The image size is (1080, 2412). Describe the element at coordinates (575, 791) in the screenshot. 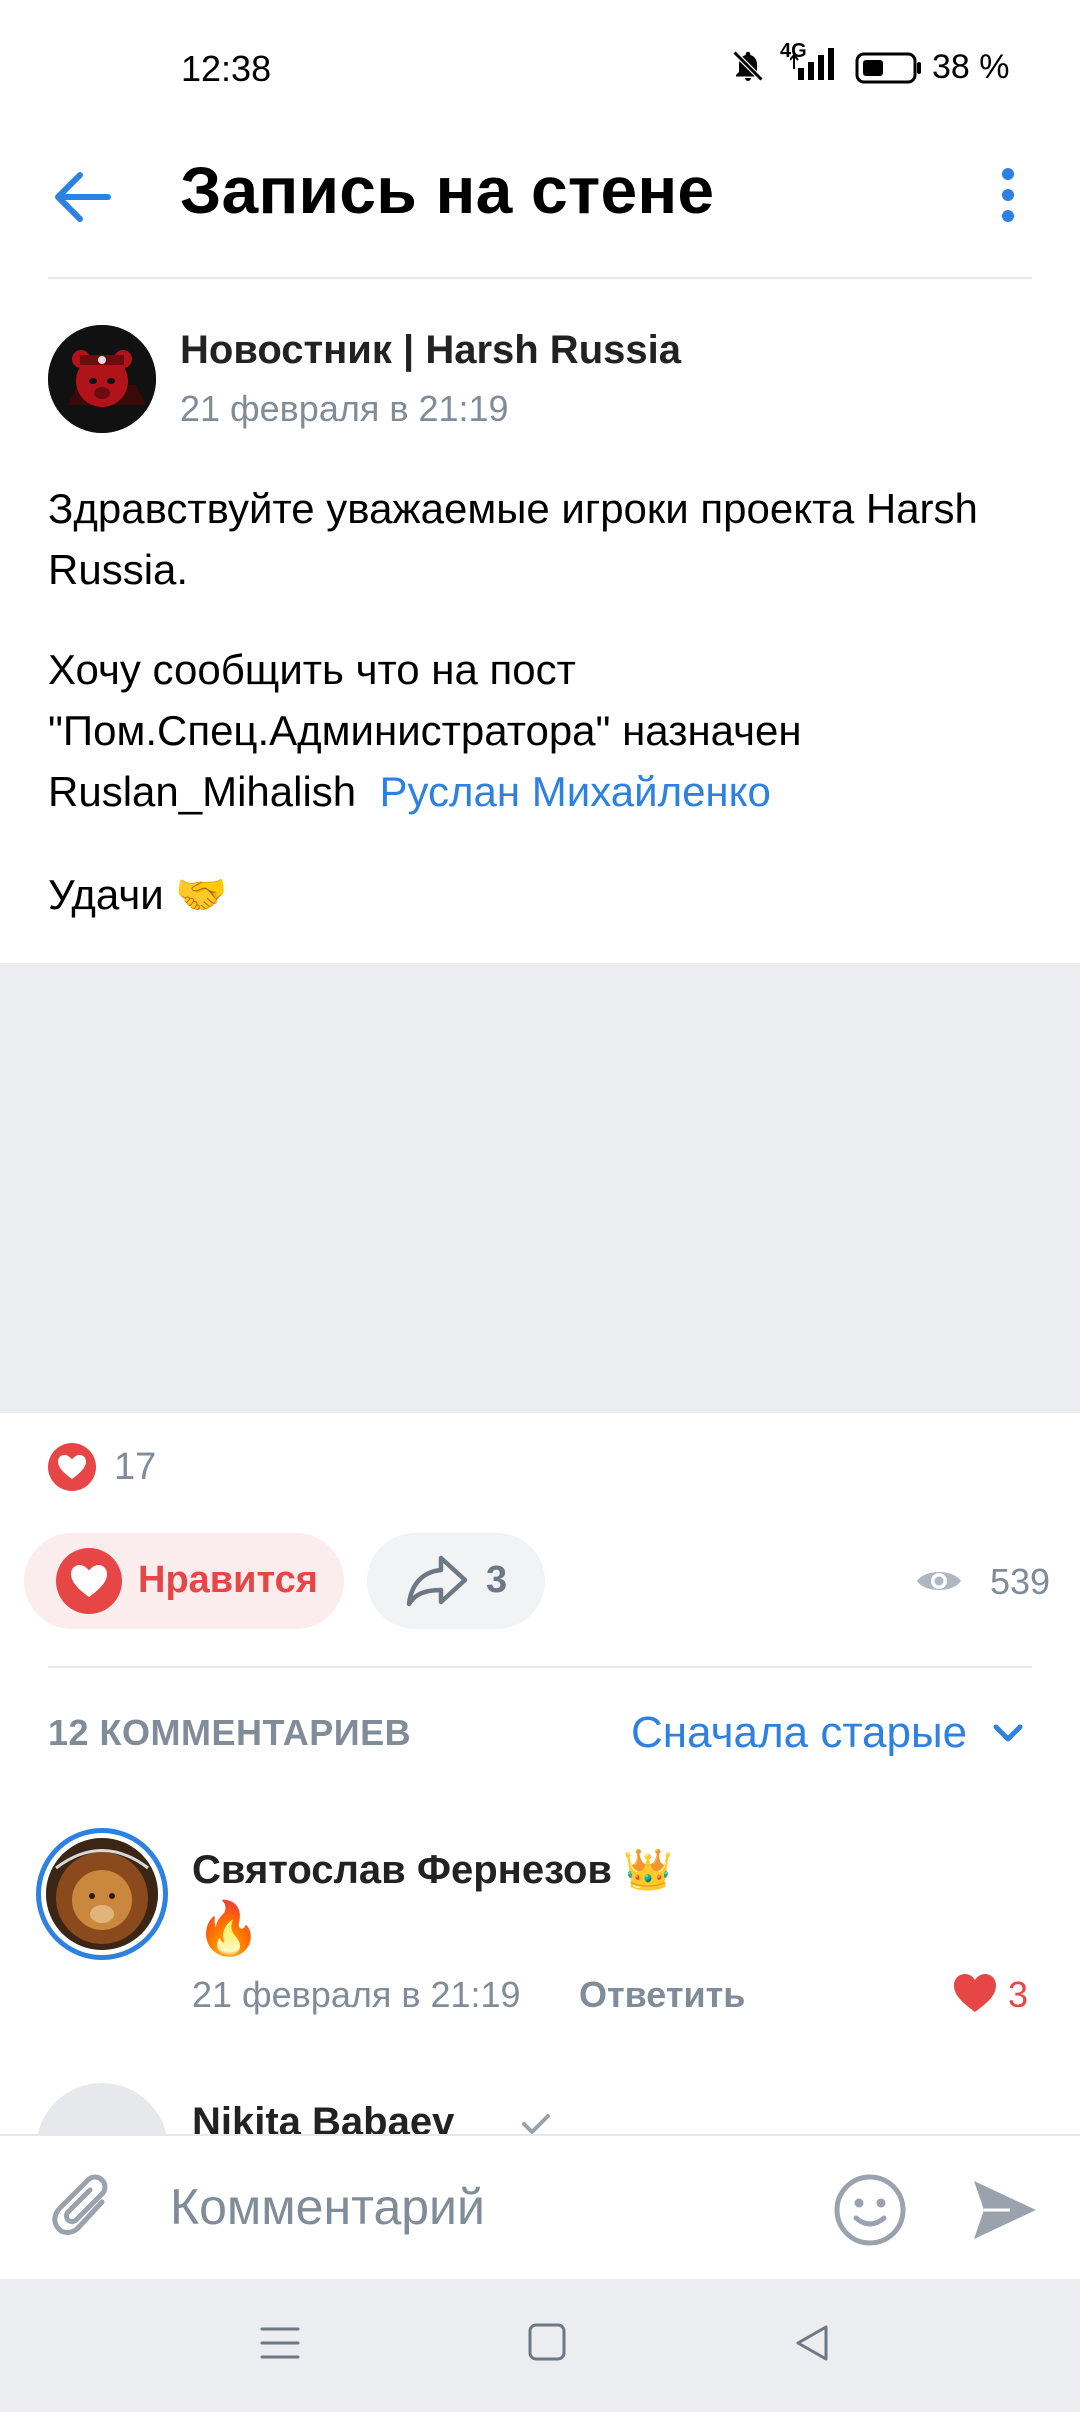

I see `user-mention-link: Руслан Михайленко` at that location.